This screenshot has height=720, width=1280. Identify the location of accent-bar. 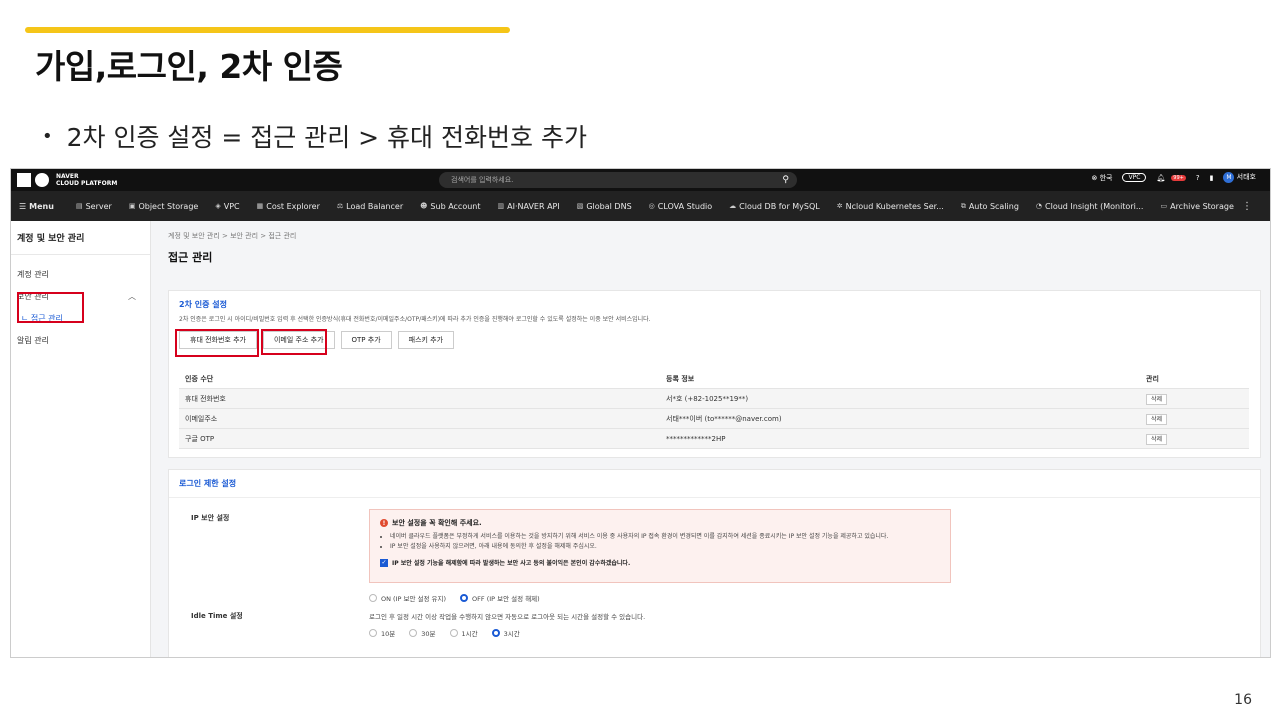
(267, 30).